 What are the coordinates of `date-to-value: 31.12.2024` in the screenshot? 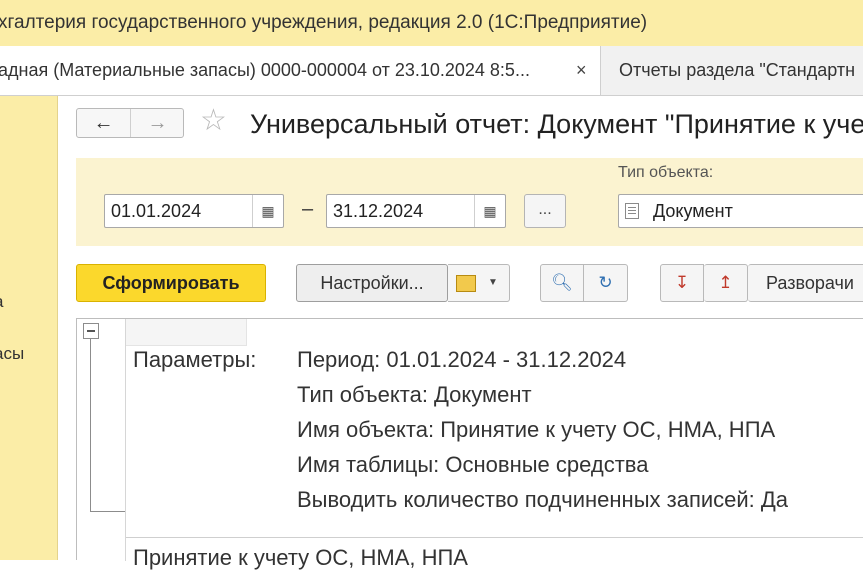 It's located at (378, 211).